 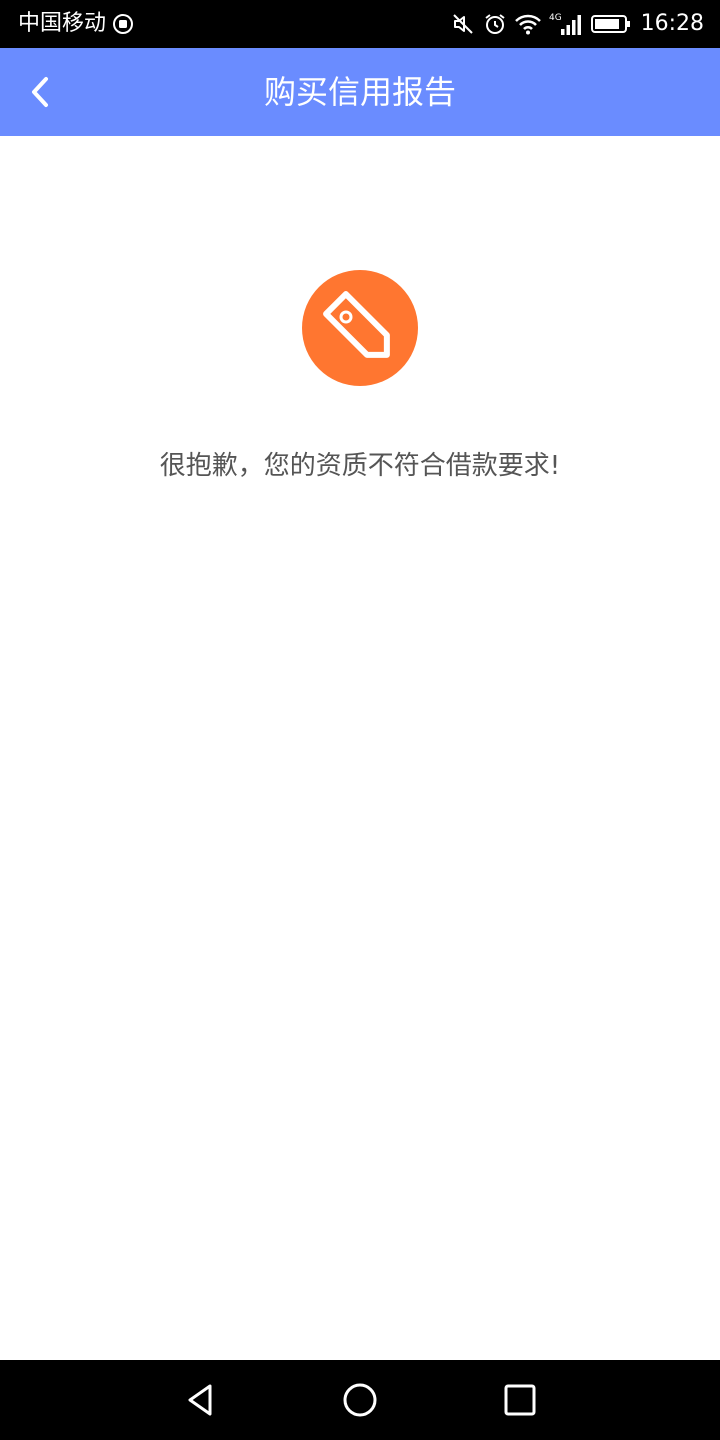 I want to click on nav-back-icon, so click(x=200, y=1400).